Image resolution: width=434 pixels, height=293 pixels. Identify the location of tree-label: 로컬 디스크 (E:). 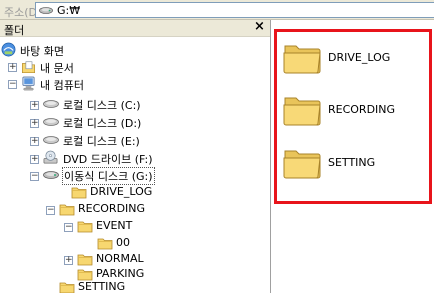
(101, 141).